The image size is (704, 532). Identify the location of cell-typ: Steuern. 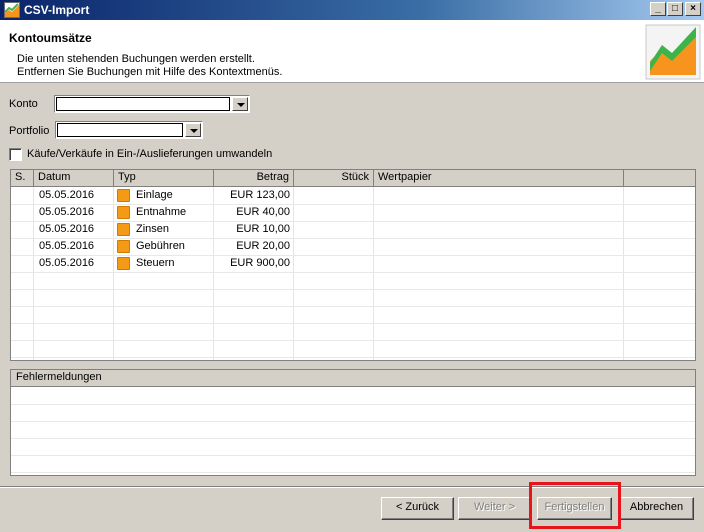
(155, 263).